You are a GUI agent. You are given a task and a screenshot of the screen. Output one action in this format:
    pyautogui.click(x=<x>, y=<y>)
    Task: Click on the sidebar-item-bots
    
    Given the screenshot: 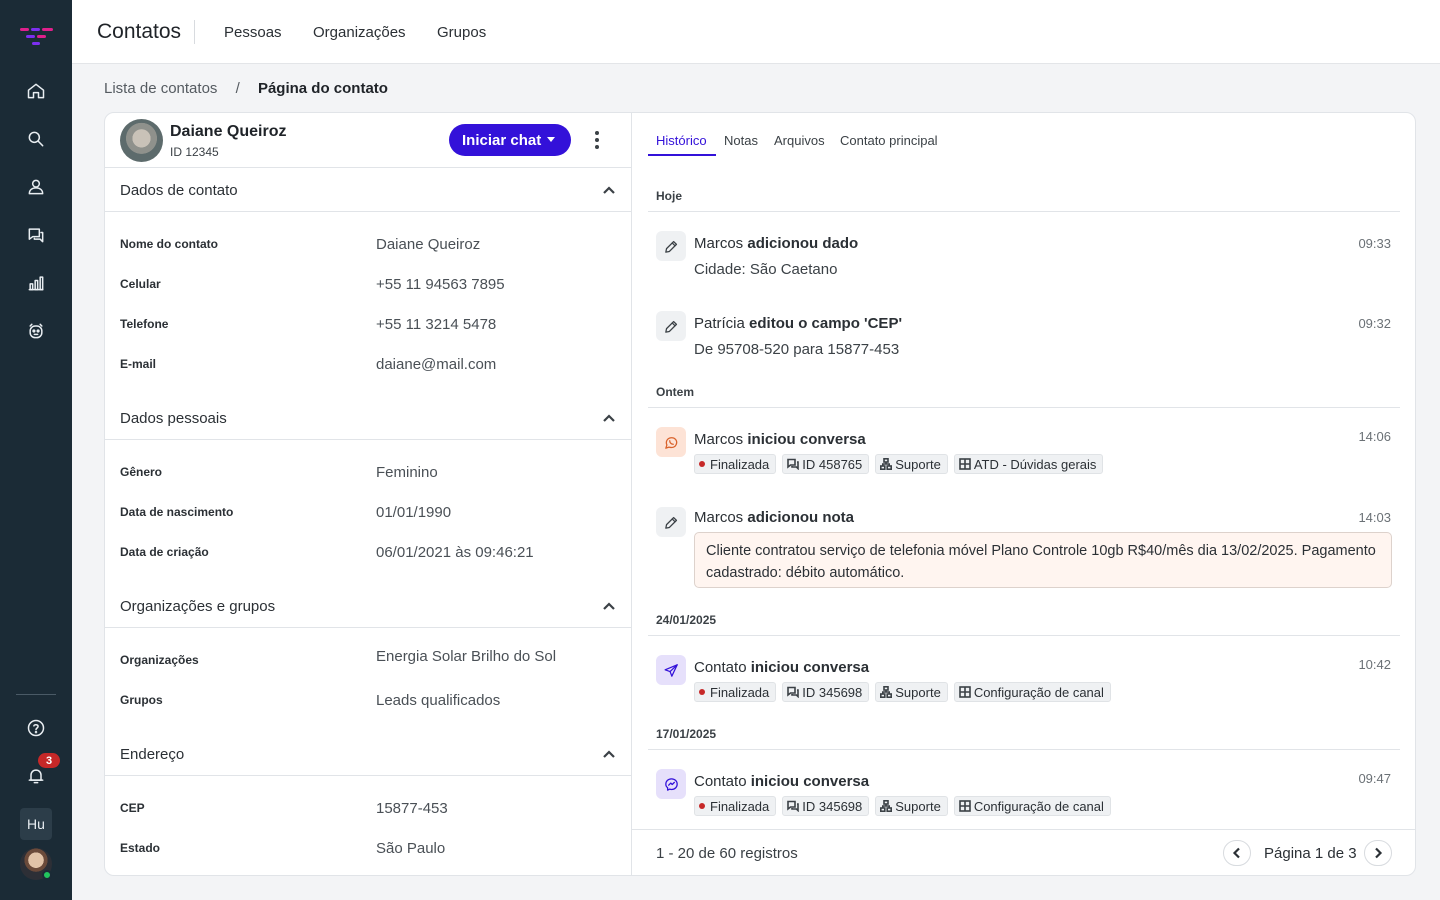 What is the action you would take?
    pyautogui.click(x=36, y=331)
    